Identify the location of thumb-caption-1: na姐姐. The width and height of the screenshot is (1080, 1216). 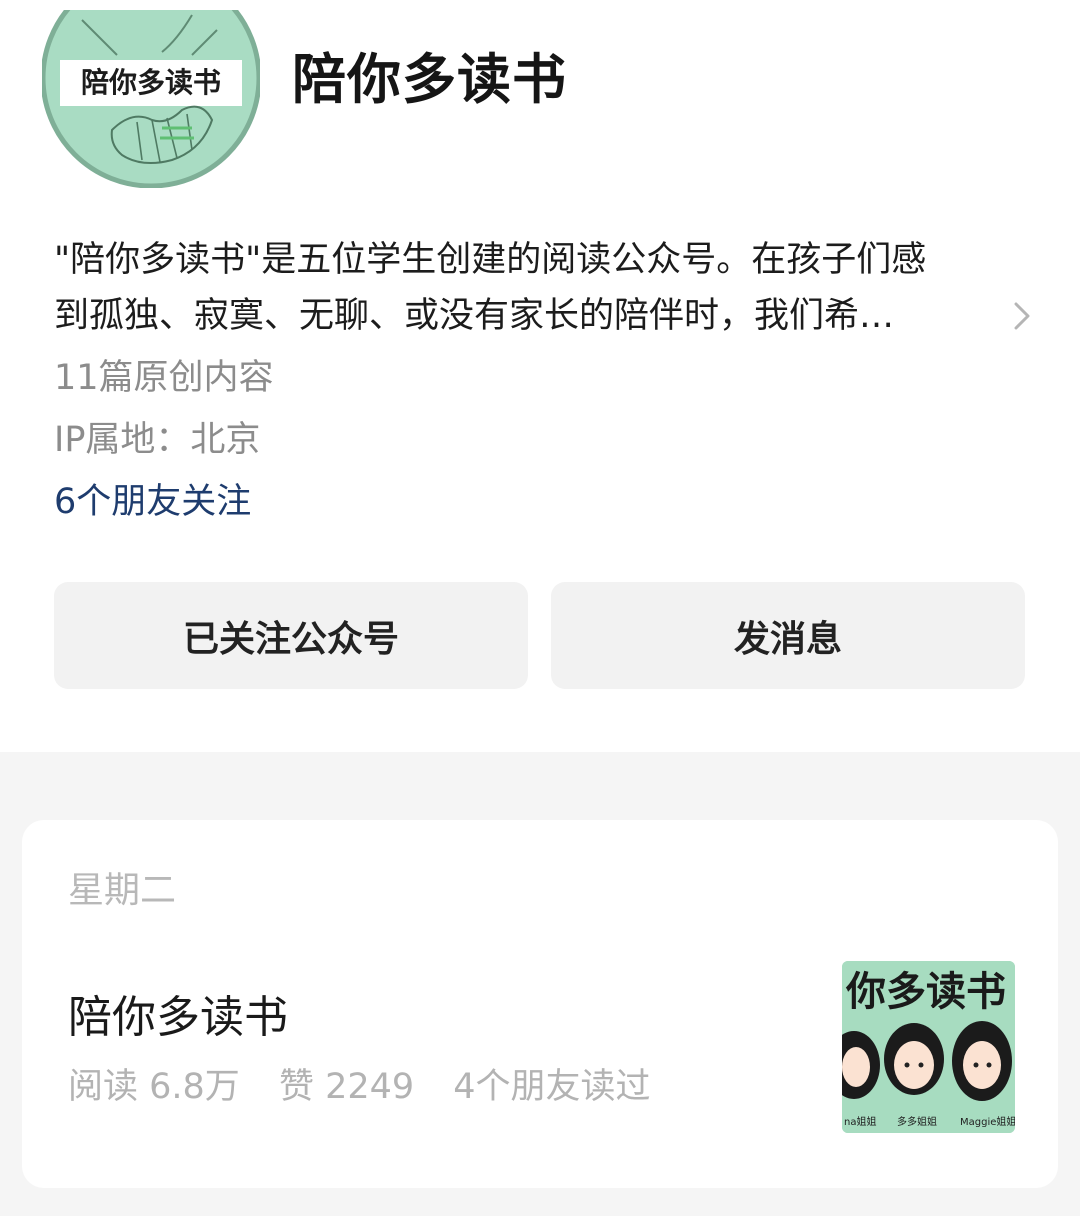
(860, 1121).